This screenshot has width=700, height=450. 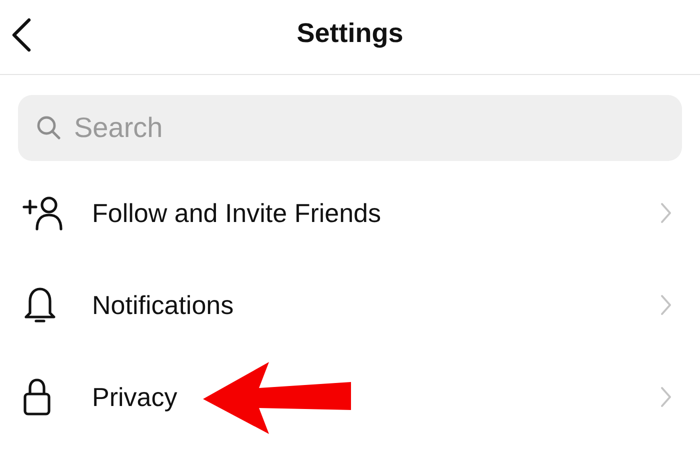 I want to click on item-label: Notifications, so click(x=163, y=305).